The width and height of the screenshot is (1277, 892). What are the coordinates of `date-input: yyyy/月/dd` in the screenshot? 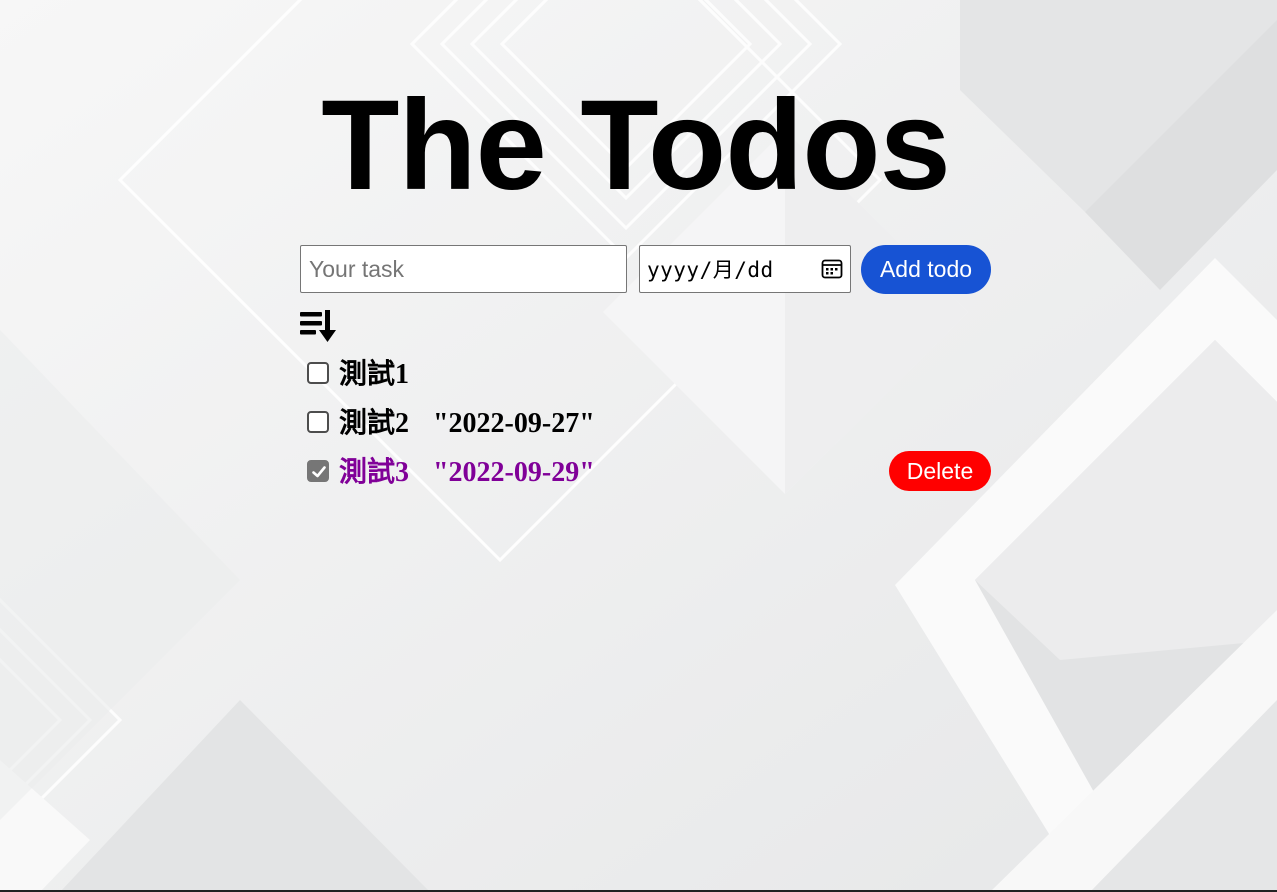 It's located at (745, 269).